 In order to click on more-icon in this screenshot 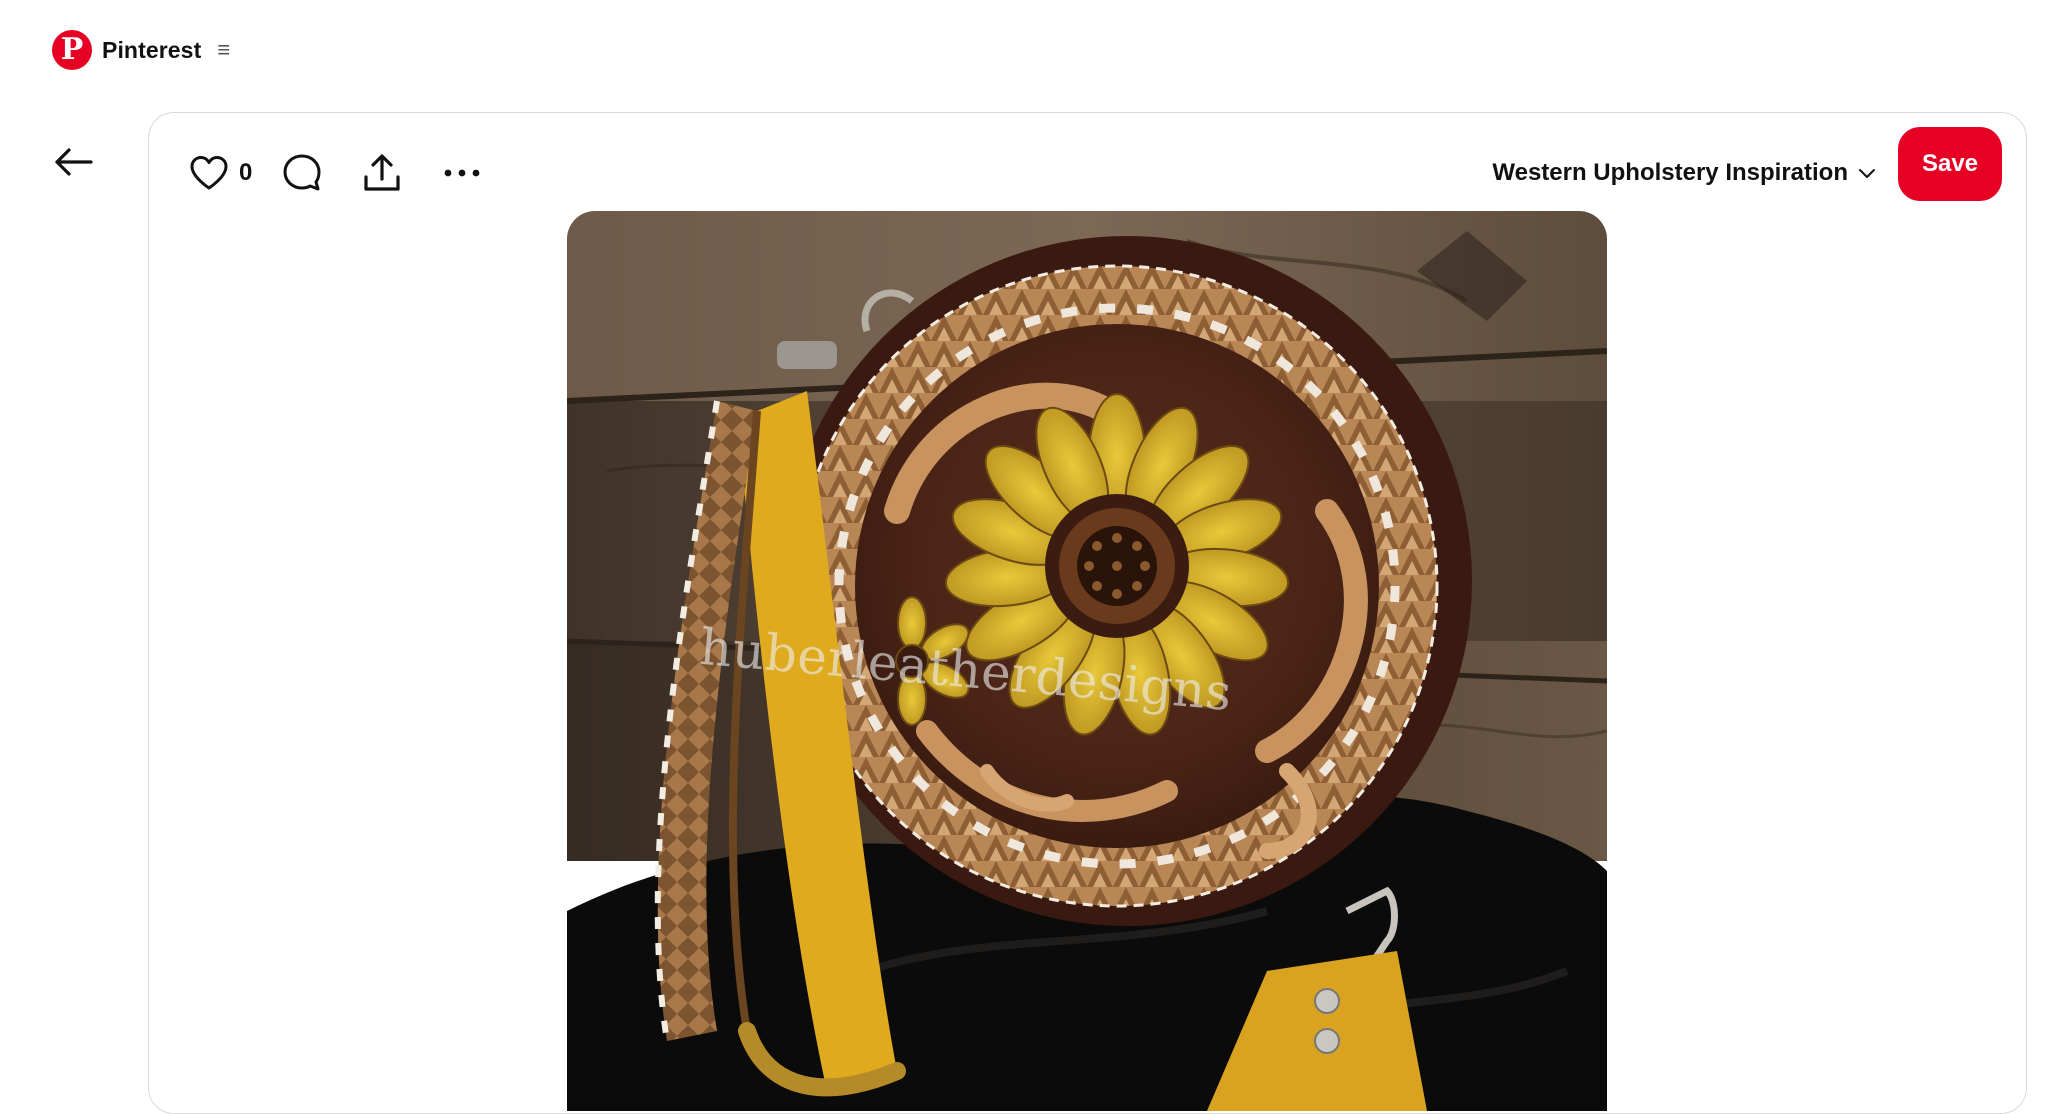, I will do `click(462, 173)`.